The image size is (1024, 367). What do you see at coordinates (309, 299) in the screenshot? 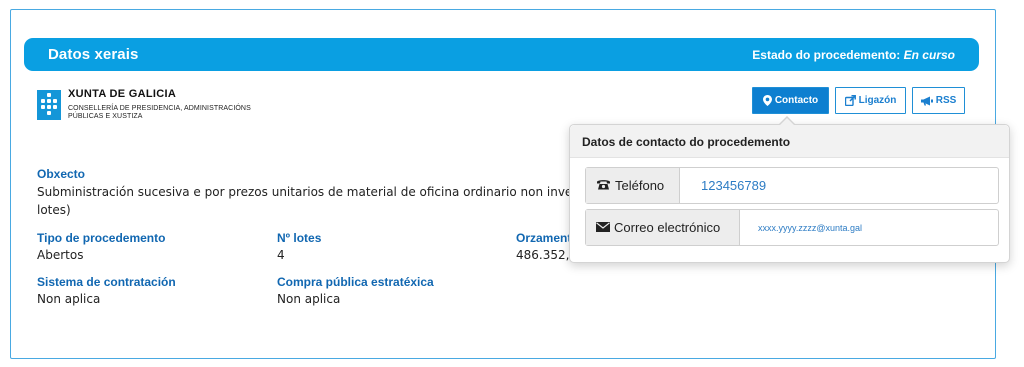
I see `compra-publica-value: Non aplica` at bounding box center [309, 299].